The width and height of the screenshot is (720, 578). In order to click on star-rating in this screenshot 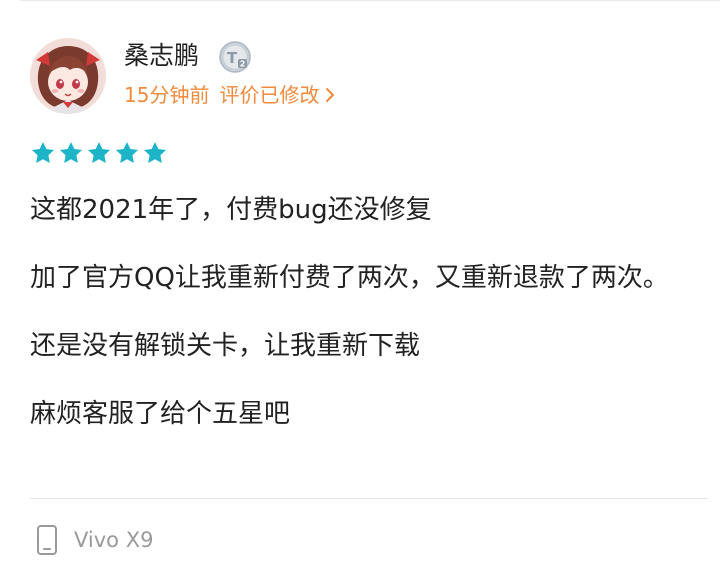, I will do `click(99, 153)`.